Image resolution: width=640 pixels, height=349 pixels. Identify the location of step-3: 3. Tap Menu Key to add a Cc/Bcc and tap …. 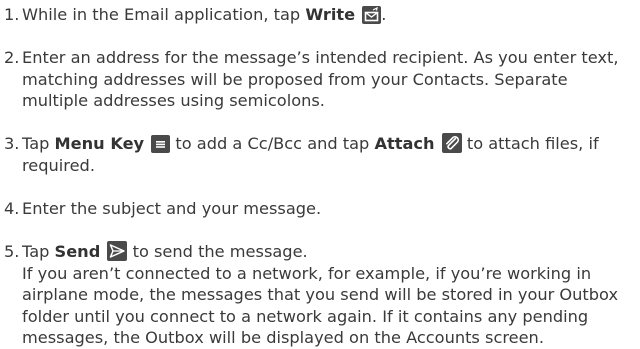
(318, 154).